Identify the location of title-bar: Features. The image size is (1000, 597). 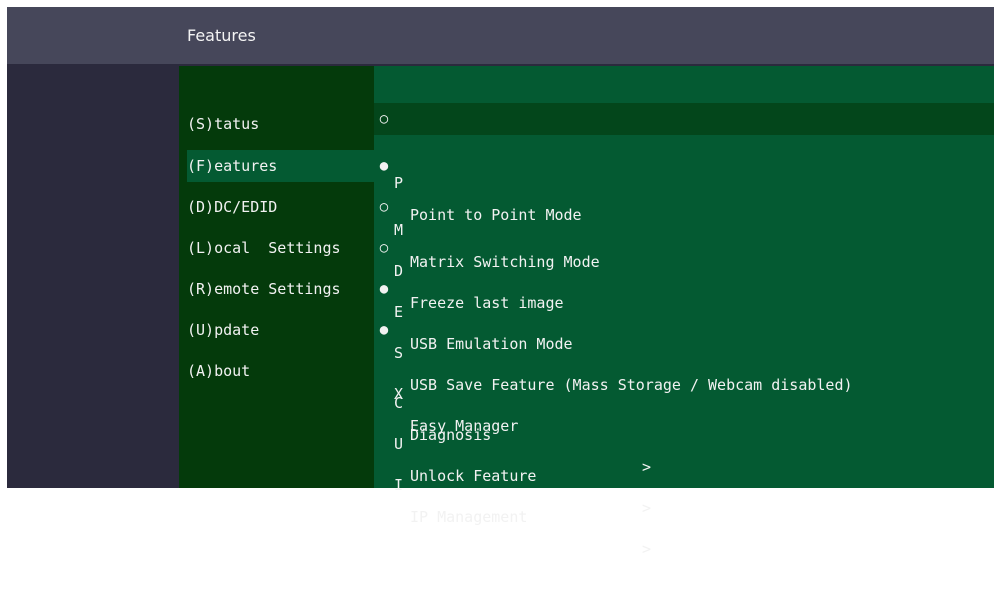
(500, 35).